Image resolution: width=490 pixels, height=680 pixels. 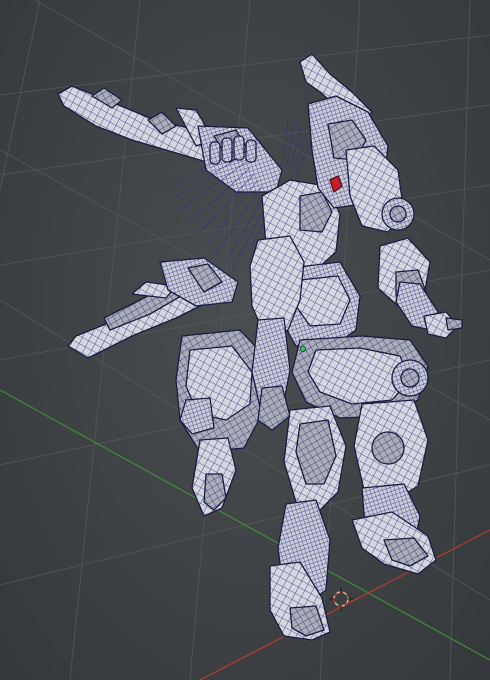 I want to click on left-leg, so click(x=308, y=523).